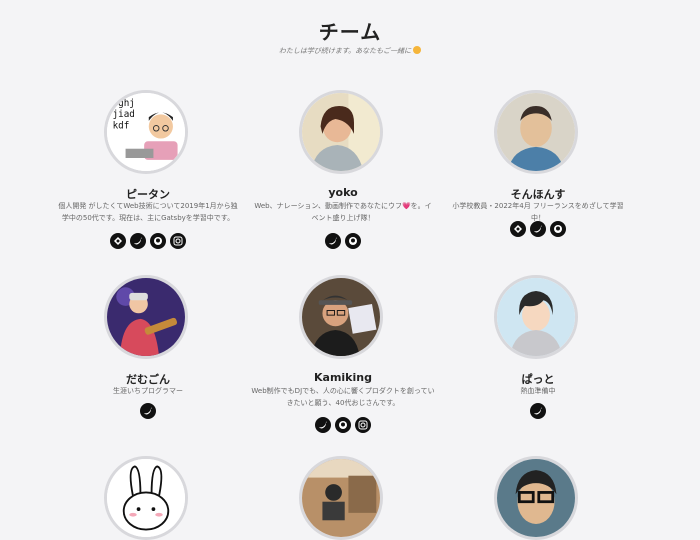 Image resolution: width=700 pixels, height=540 pixels. Describe the element at coordinates (121, 125) in the screenshot. I see `svg-text: kdf` at that location.